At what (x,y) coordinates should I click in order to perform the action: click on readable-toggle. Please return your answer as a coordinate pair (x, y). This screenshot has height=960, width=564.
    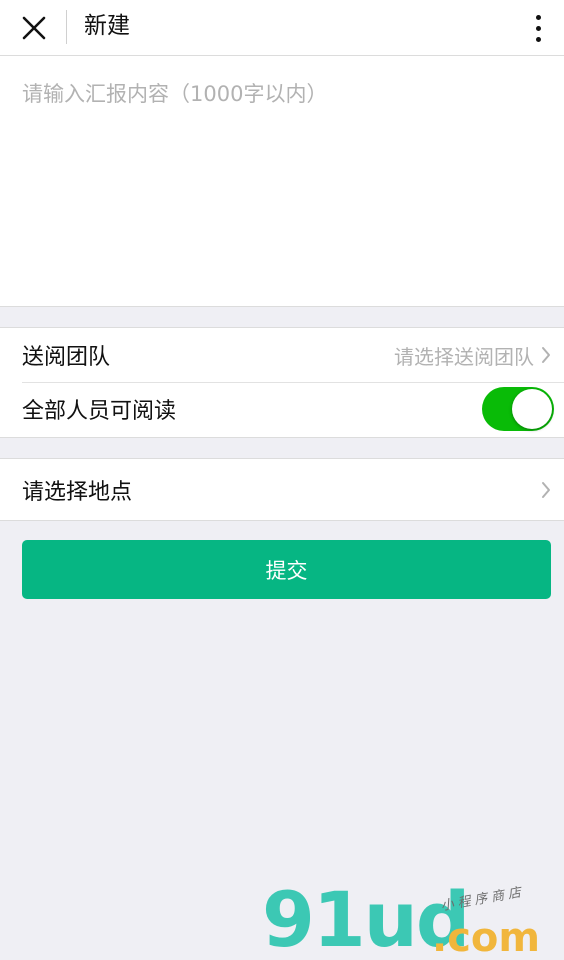
    Looking at the image, I should click on (518, 409).